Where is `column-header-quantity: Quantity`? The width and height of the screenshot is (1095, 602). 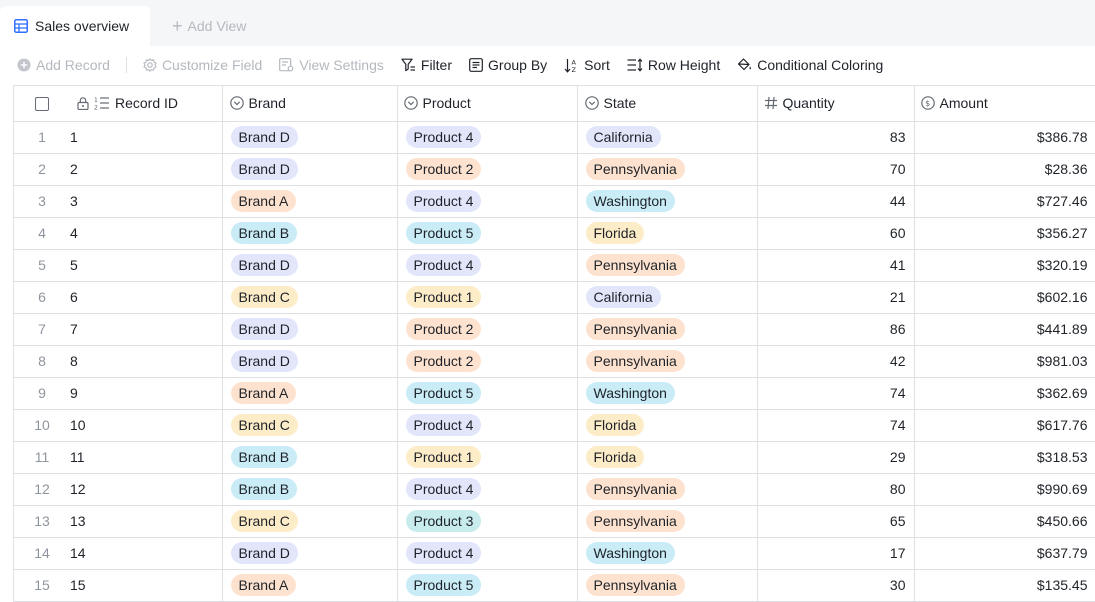
column-header-quantity: Quantity is located at coordinates (836, 104).